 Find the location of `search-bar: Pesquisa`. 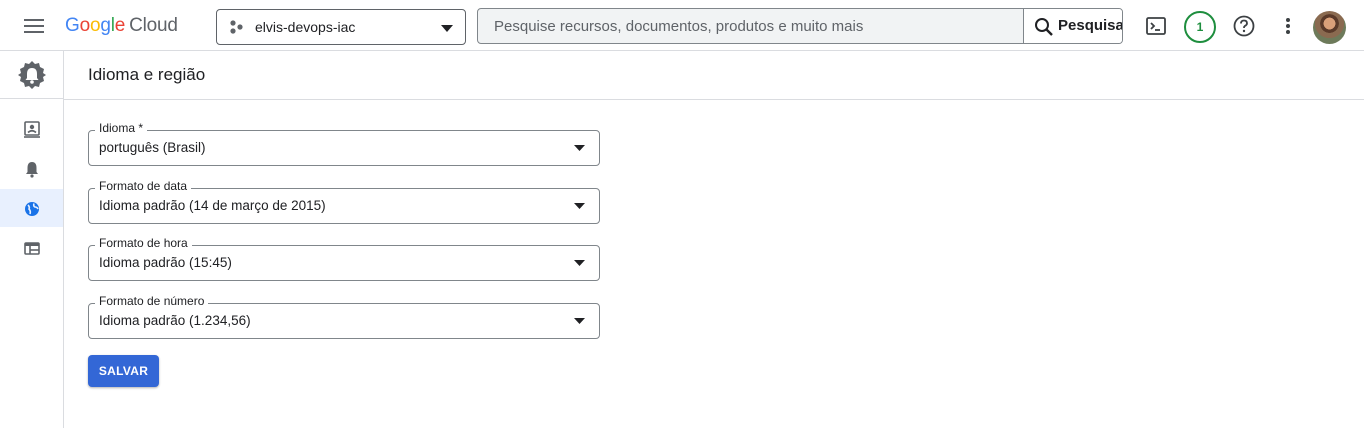

search-bar: Pesquisa is located at coordinates (800, 26).